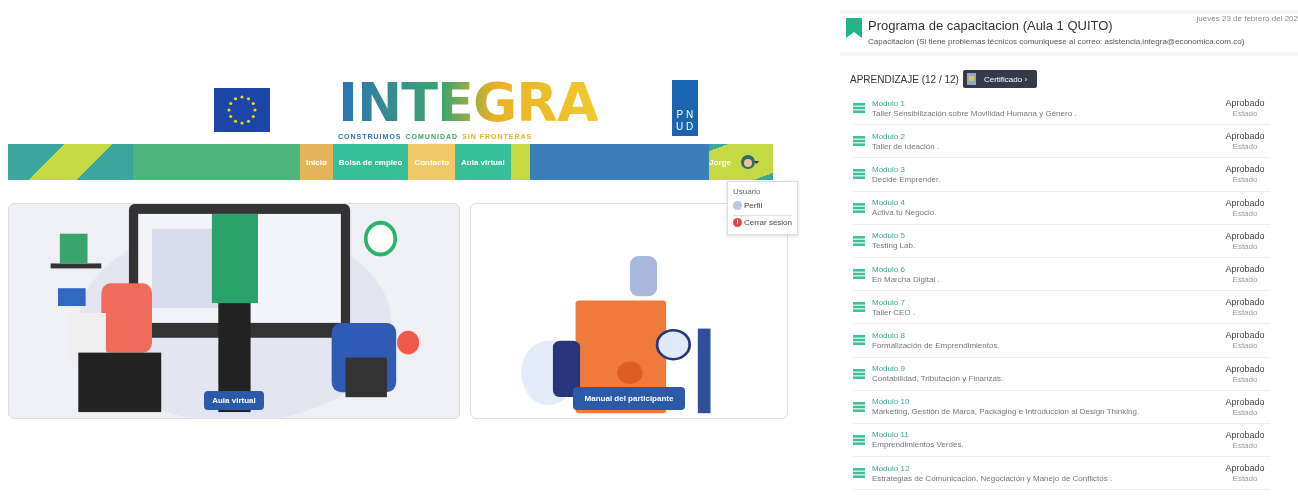 This screenshot has height=497, width=1298. I want to click on nav-link: Bolsa de empleo, so click(370, 162).